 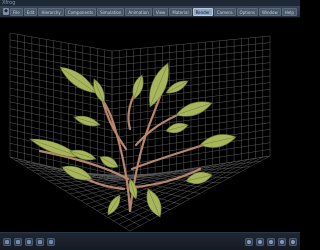 What do you see at coordinates (51, 241) in the screenshot?
I see `fit-icon` at bounding box center [51, 241].